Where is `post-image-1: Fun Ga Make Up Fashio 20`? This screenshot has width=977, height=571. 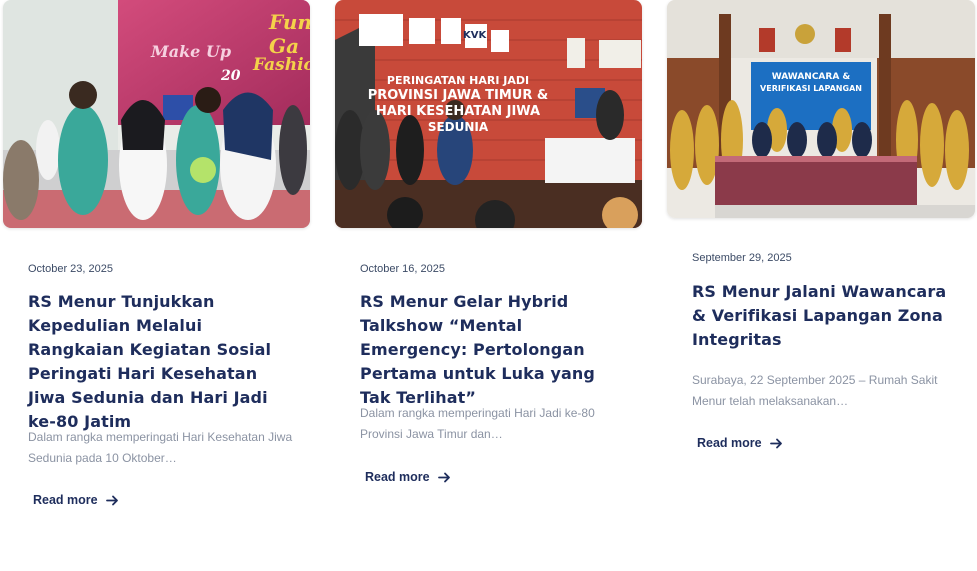 post-image-1: Fun Ga Make Up Fashio 20 is located at coordinates (156, 114).